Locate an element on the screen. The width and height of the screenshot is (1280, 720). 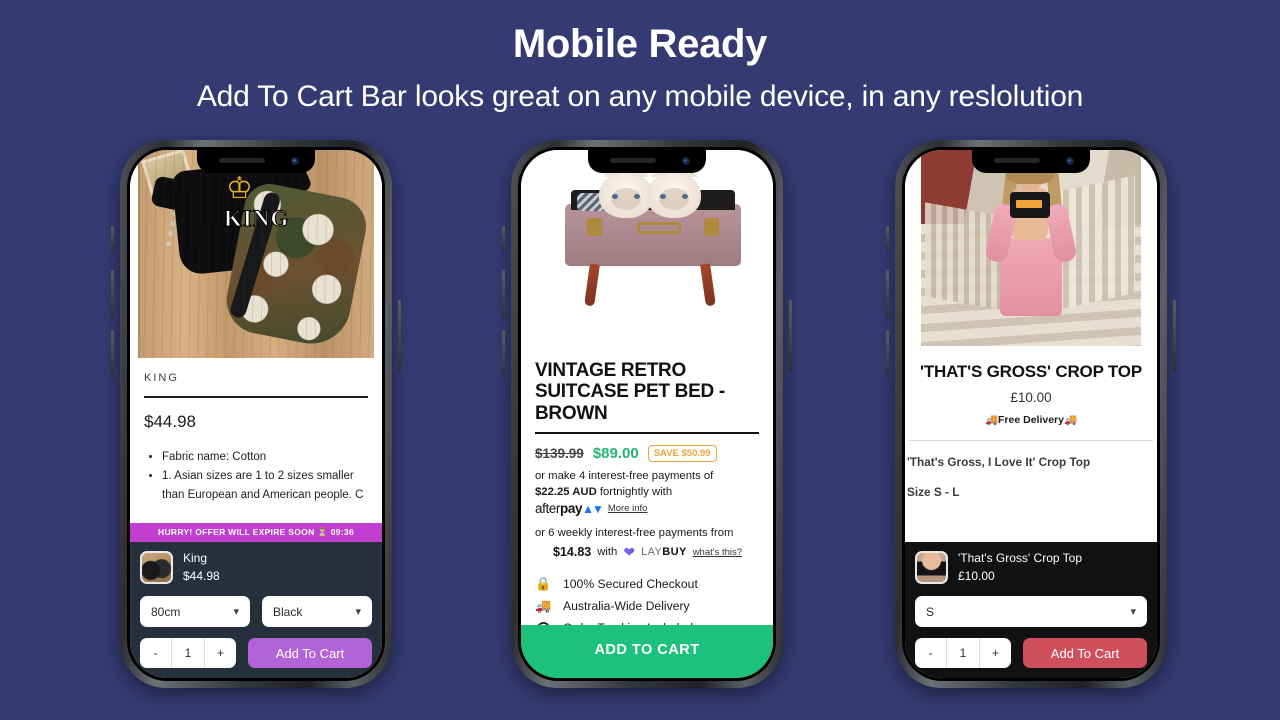
afterpay-logo: afterpay▲▼ is located at coordinates (569, 508).